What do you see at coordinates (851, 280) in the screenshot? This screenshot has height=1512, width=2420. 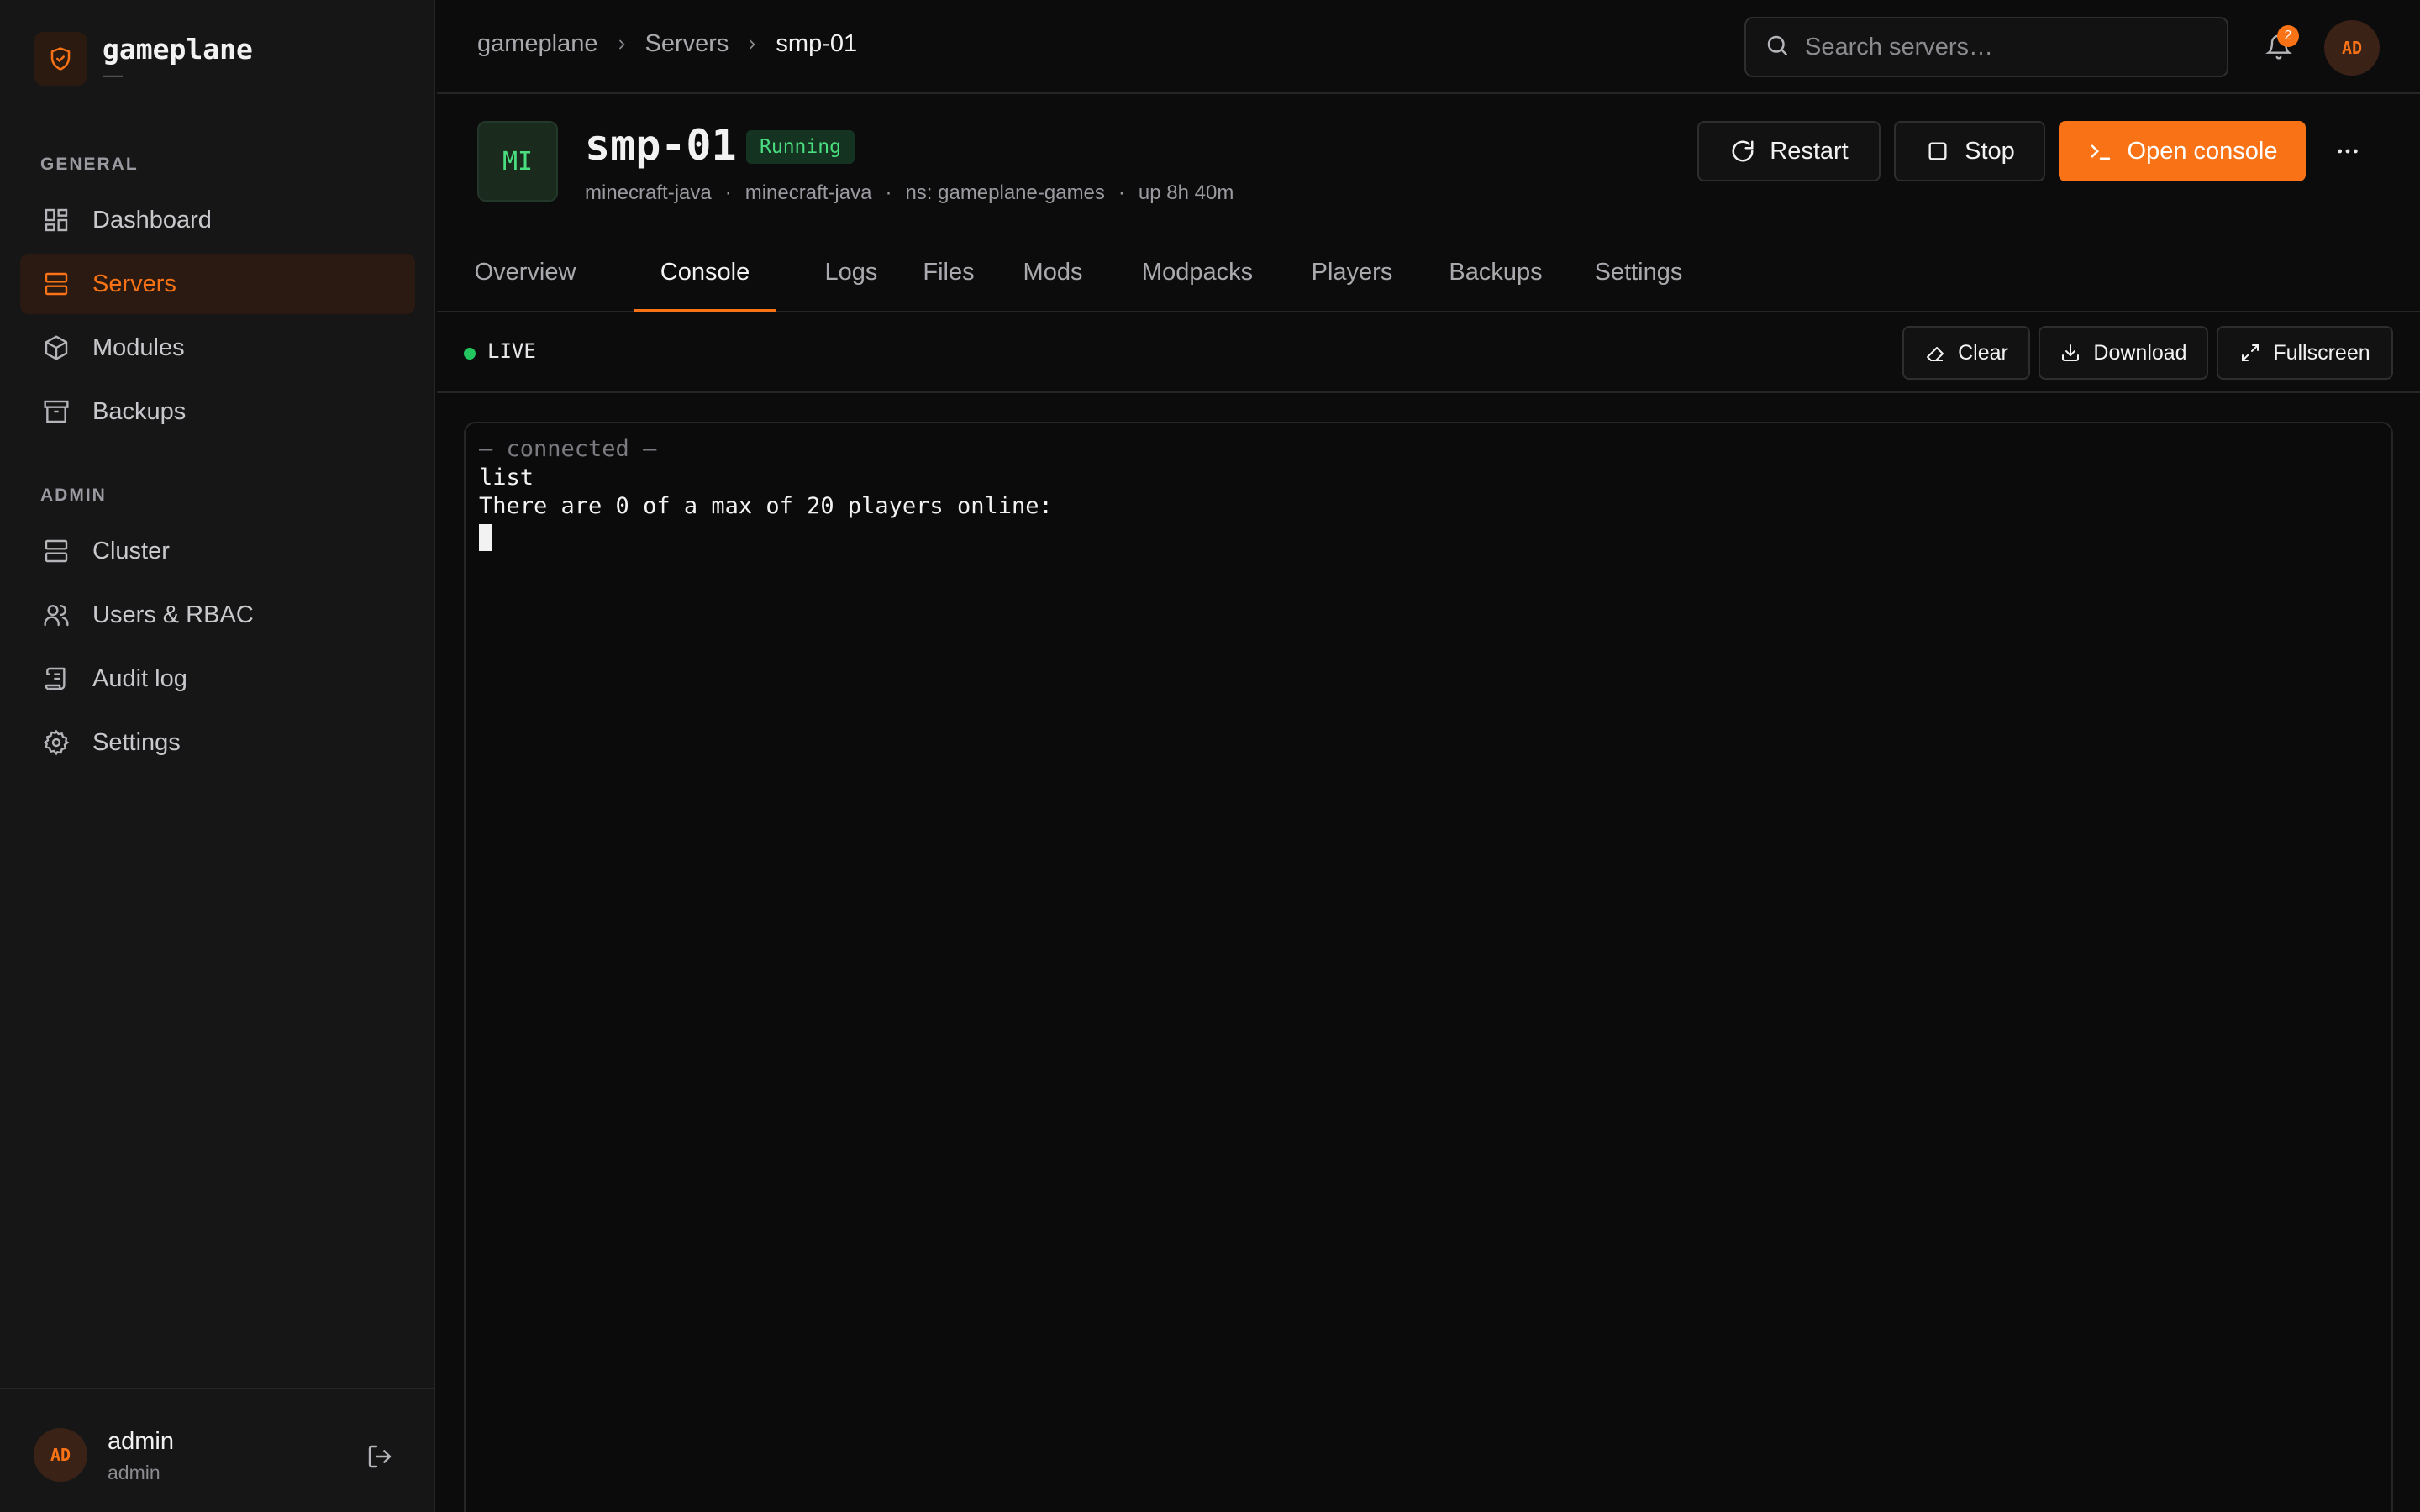 I see `tab-logs: Logs` at bounding box center [851, 280].